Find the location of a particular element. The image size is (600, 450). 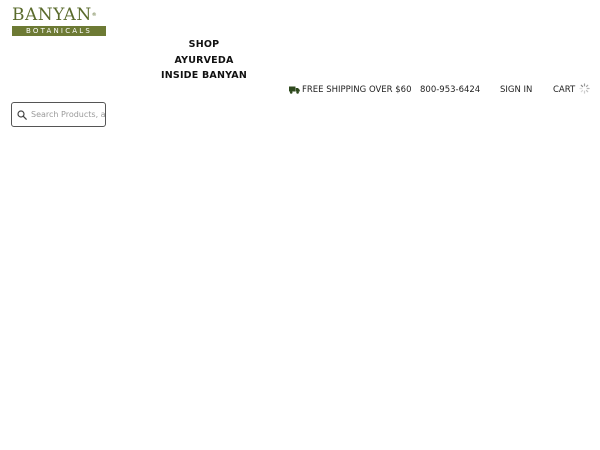

phone-link: 800-953-6424 is located at coordinates (450, 90).